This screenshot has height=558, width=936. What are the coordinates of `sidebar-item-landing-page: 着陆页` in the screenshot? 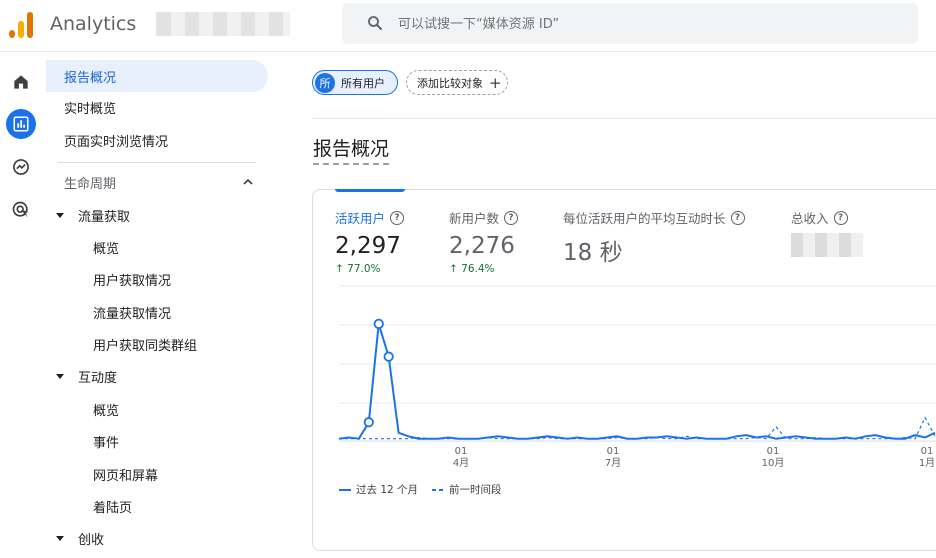 It's located at (89, 506).